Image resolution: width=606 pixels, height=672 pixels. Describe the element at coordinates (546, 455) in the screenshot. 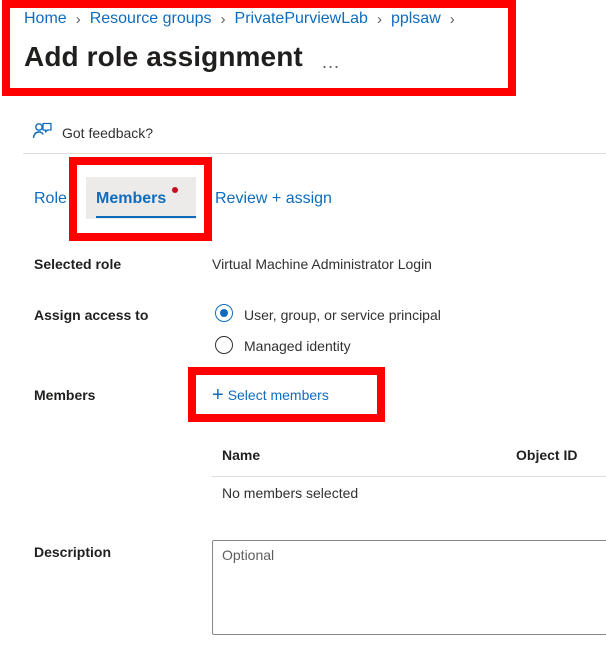

I see `column-header-object-id: Object ID` at that location.